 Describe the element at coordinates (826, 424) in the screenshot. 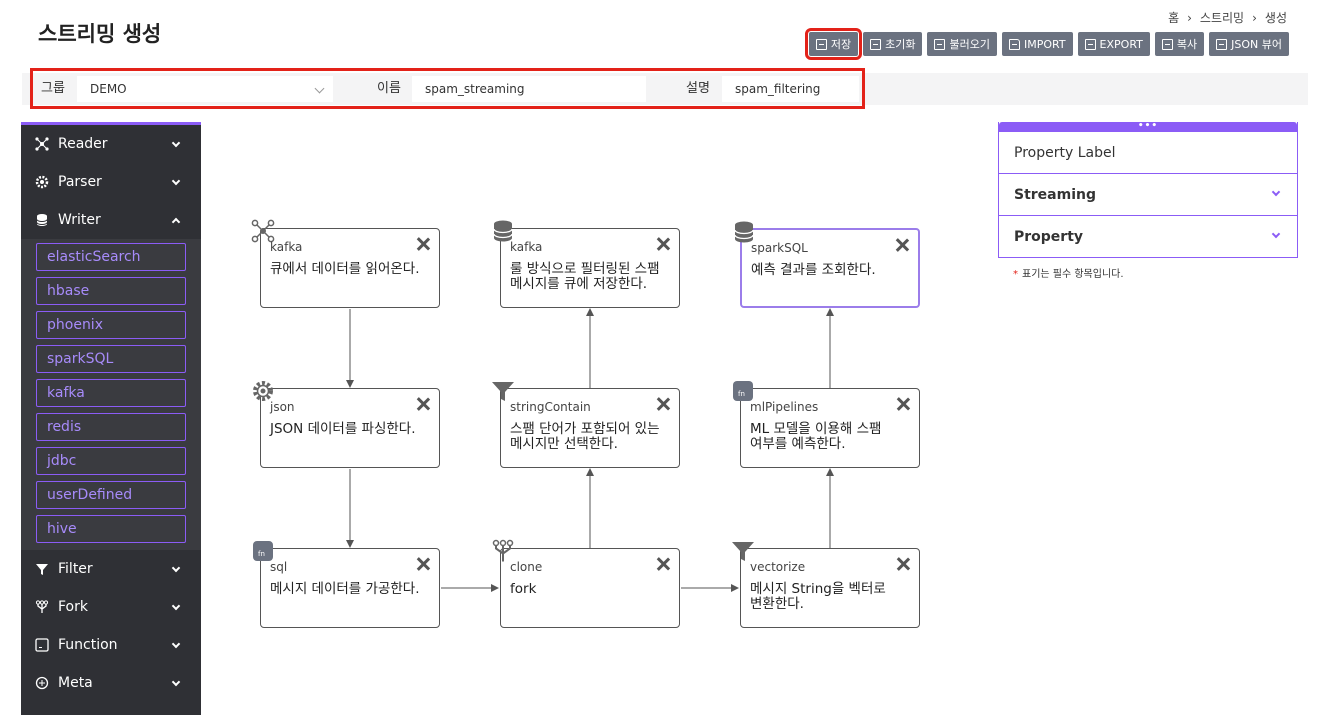

I see `flow-node-mlpipelines: fn mlPipelines ML 모델을 이용해 스팸 여부를 예측한다.` at that location.